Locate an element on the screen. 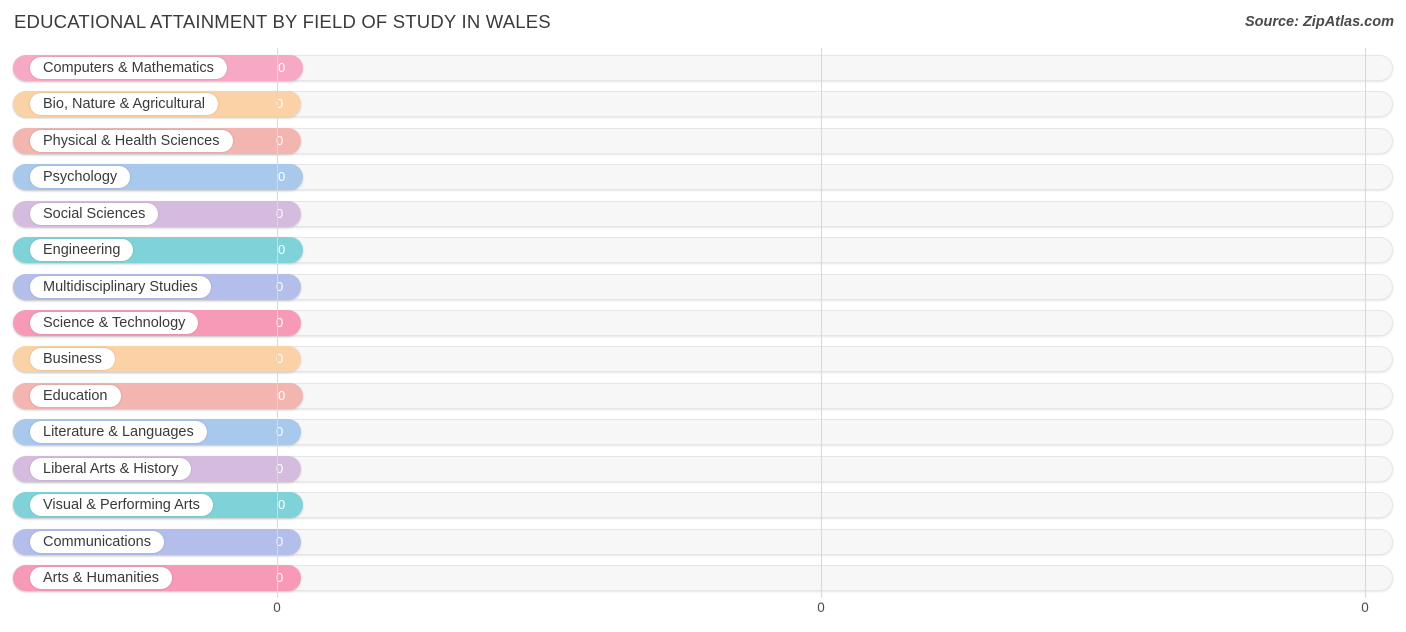  bar-category-label: Education is located at coordinates (75, 396).